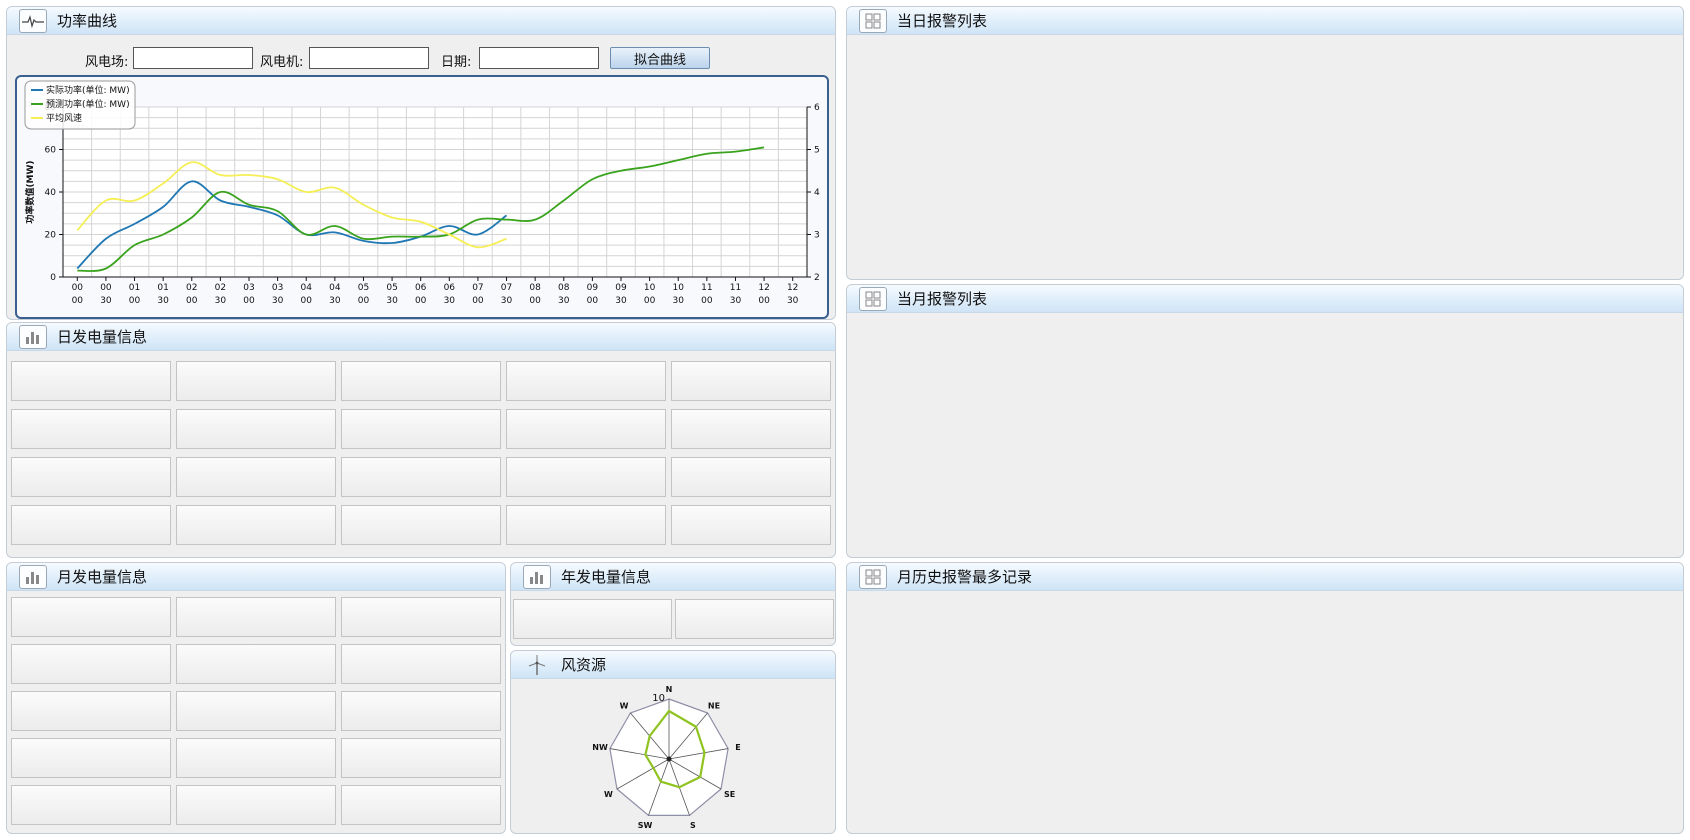 Image resolution: width=1690 pixels, height=840 pixels. What do you see at coordinates (369, 58) in the screenshot?
I see `turbine-input` at bounding box center [369, 58].